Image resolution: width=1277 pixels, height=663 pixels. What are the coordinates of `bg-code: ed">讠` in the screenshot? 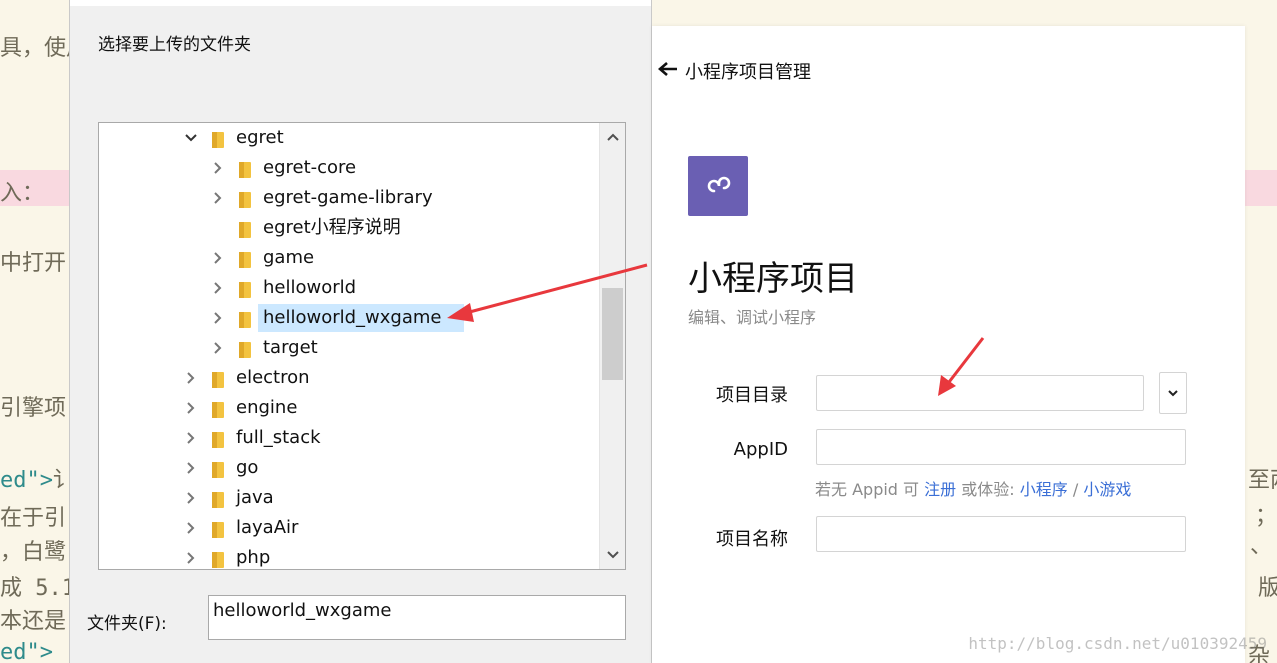 It's located at (37, 480).